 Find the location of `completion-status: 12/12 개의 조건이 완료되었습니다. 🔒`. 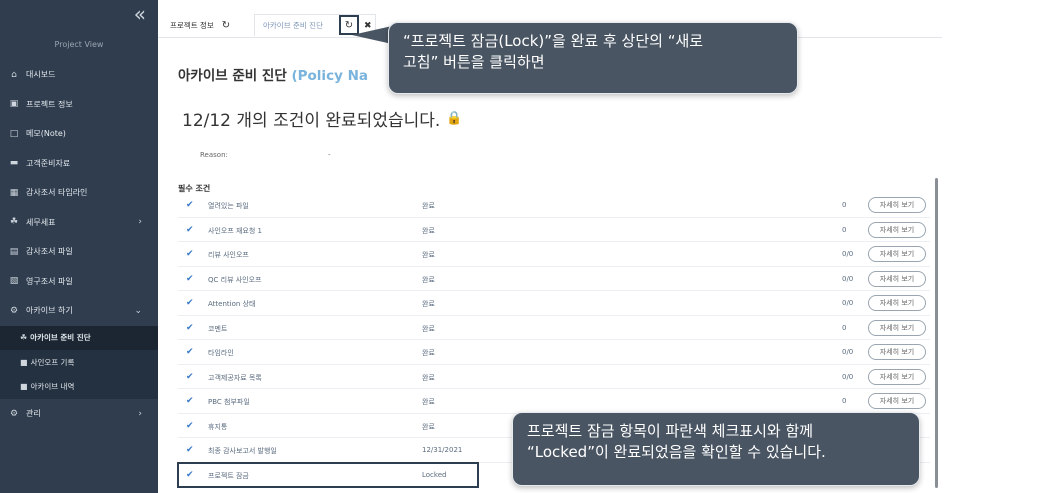

completion-status: 12/12 개의 조건이 완료되었습니다. 🔒 is located at coordinates (322, 118).